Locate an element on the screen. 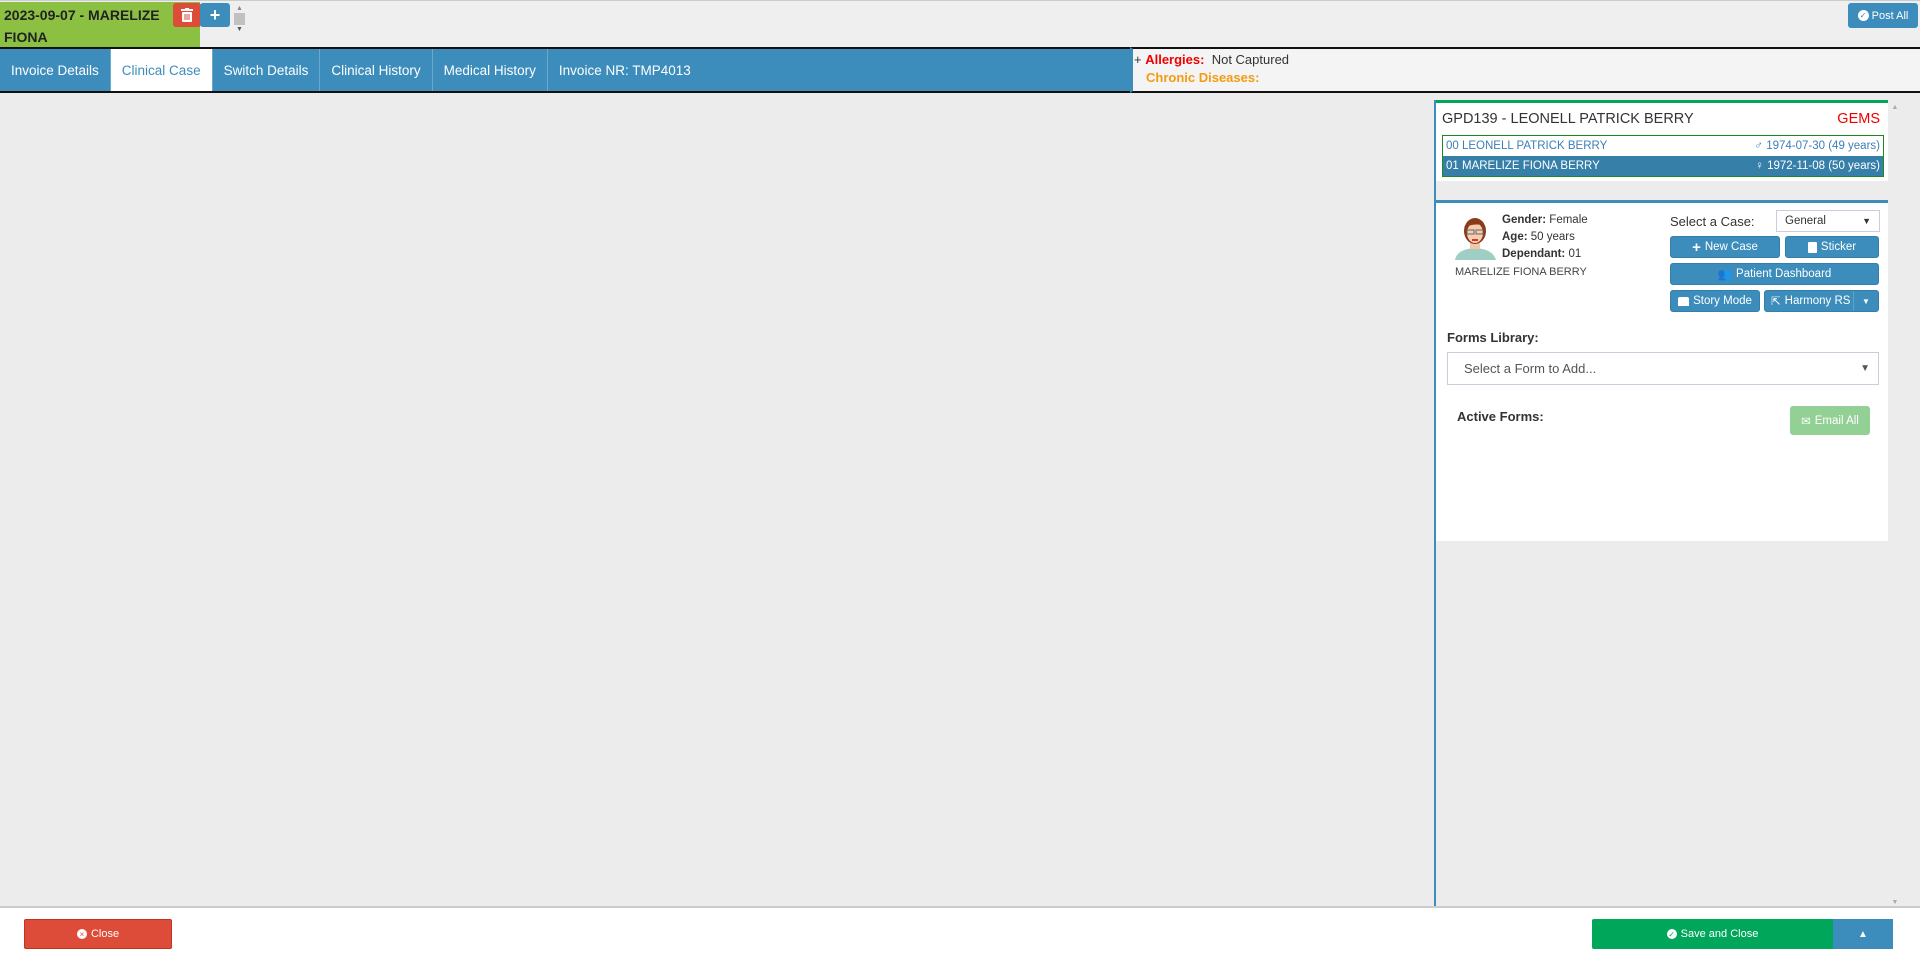 This screenshot has height=958, width=1920. active-forms-label: Active Forms: is located at coordinates (1500, 416).